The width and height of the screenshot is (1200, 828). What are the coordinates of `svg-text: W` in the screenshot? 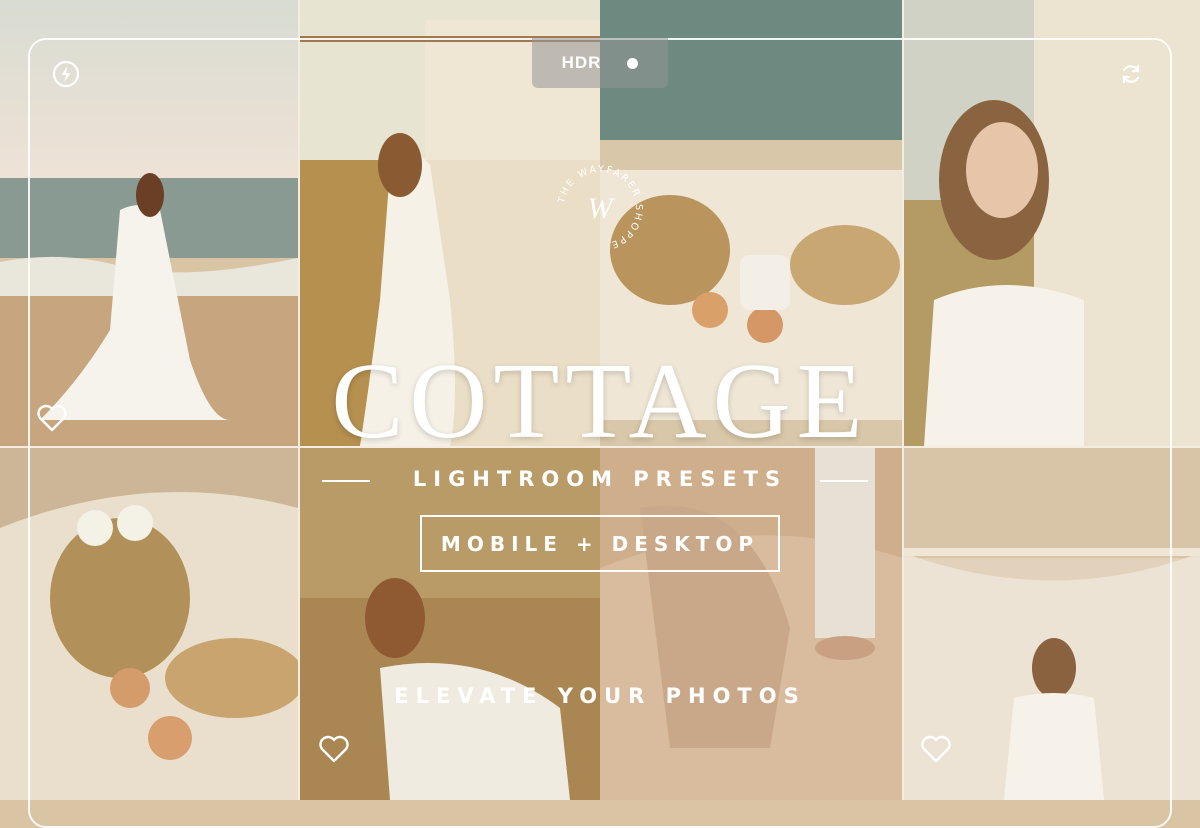 It's located at (602, 208).